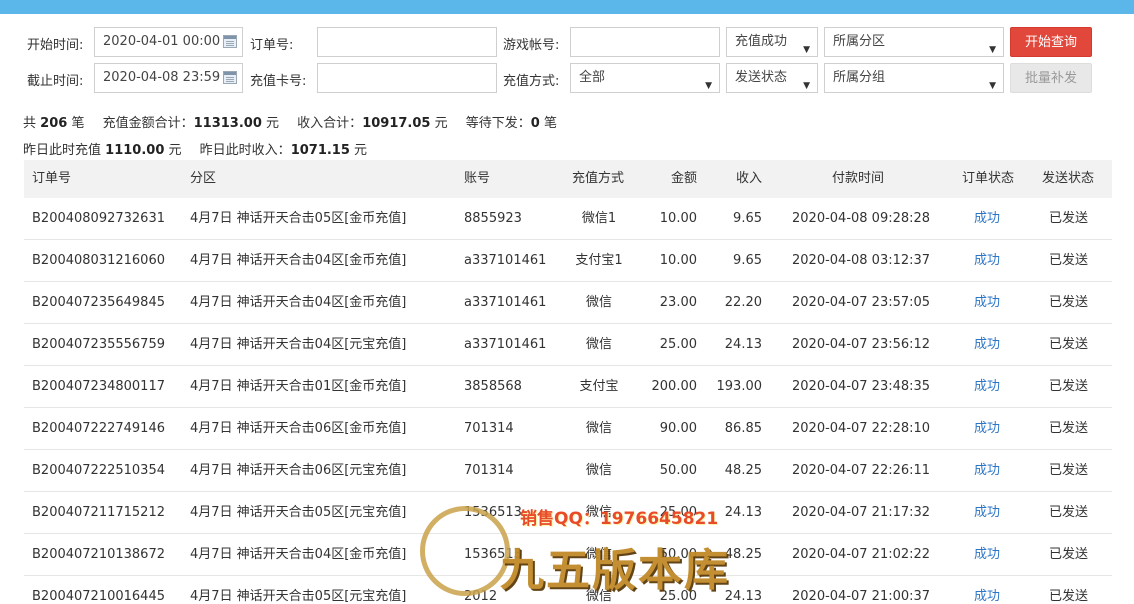  What do you see at coordinates (320, 150) in the screenshot?
I see `yesterday-income-value: 1071.15` at bounding box center [320, 150].